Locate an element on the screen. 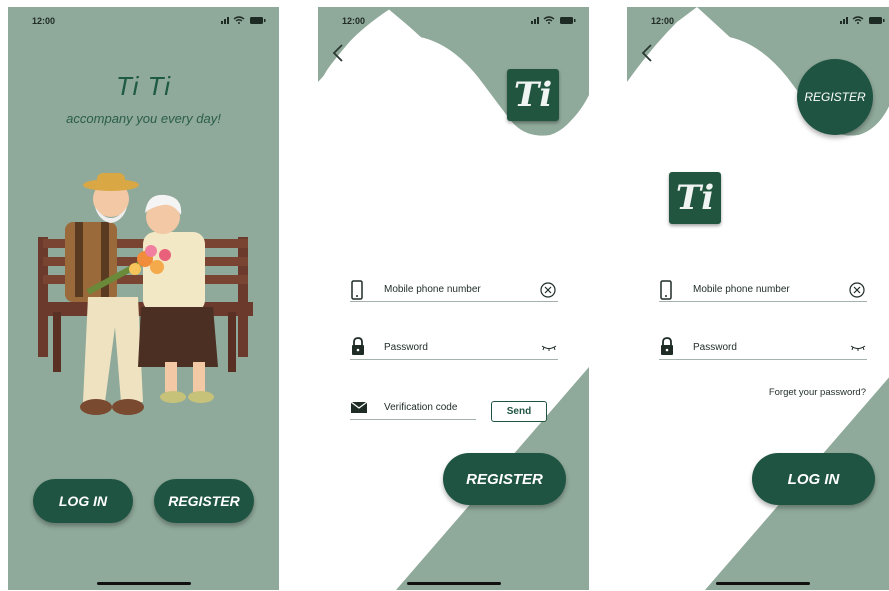  verification-placeholder: Verification code is located at coordinates (421, 407).